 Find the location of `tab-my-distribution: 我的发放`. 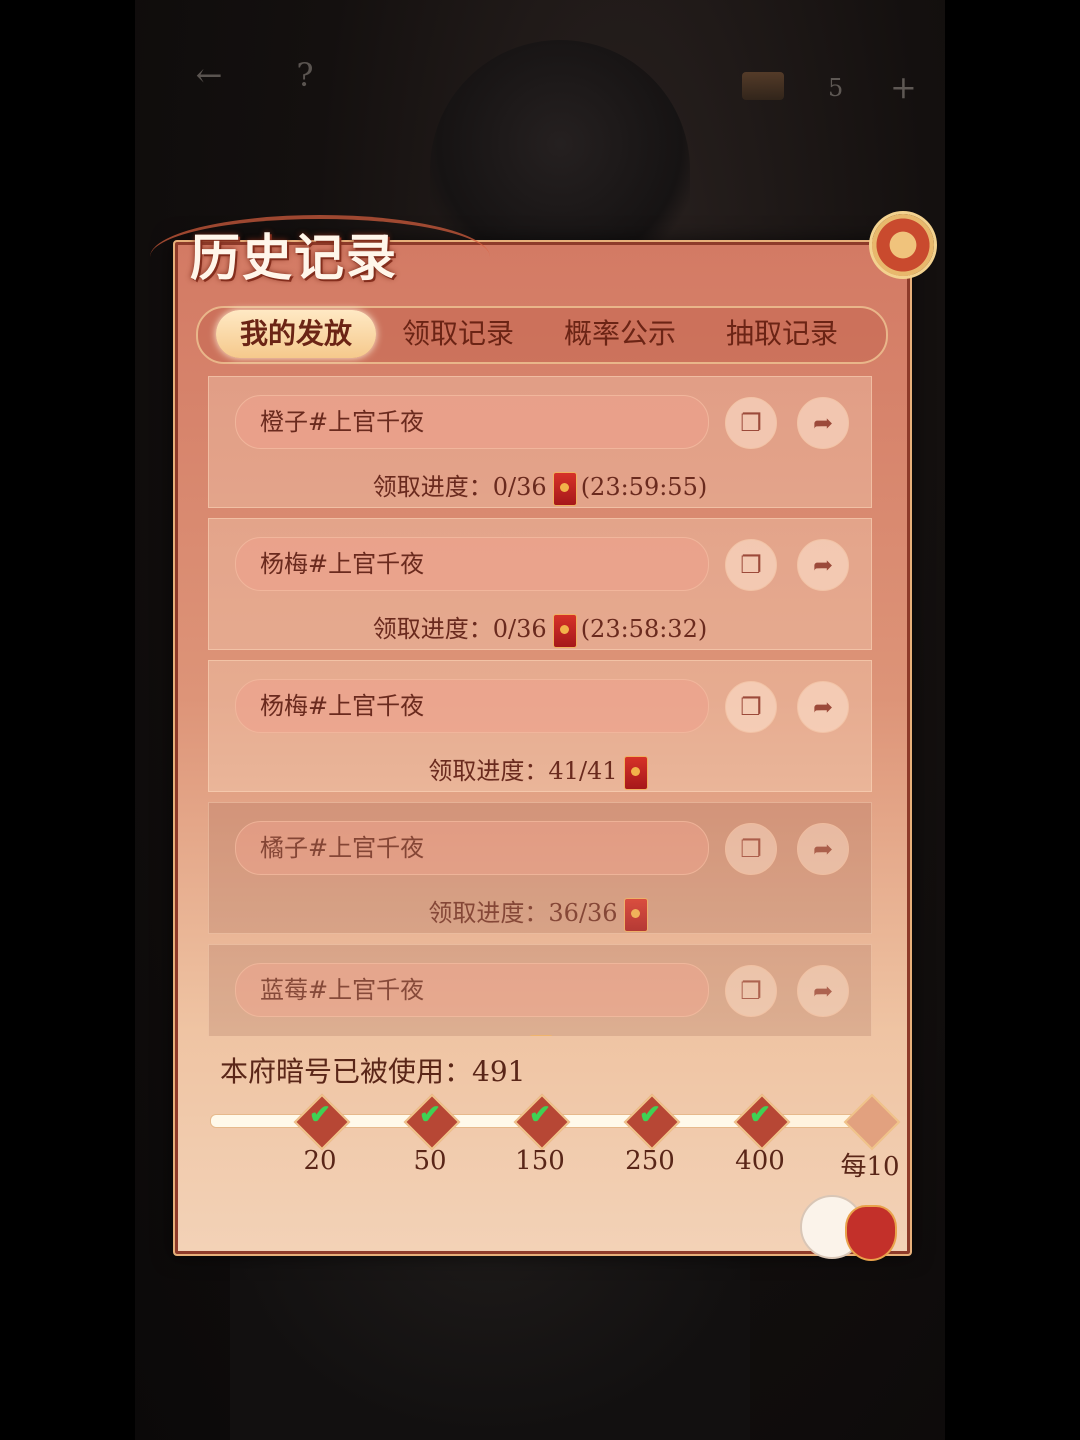

tab-my-distribution: 我的发放 is located at coordinates (296, 334).